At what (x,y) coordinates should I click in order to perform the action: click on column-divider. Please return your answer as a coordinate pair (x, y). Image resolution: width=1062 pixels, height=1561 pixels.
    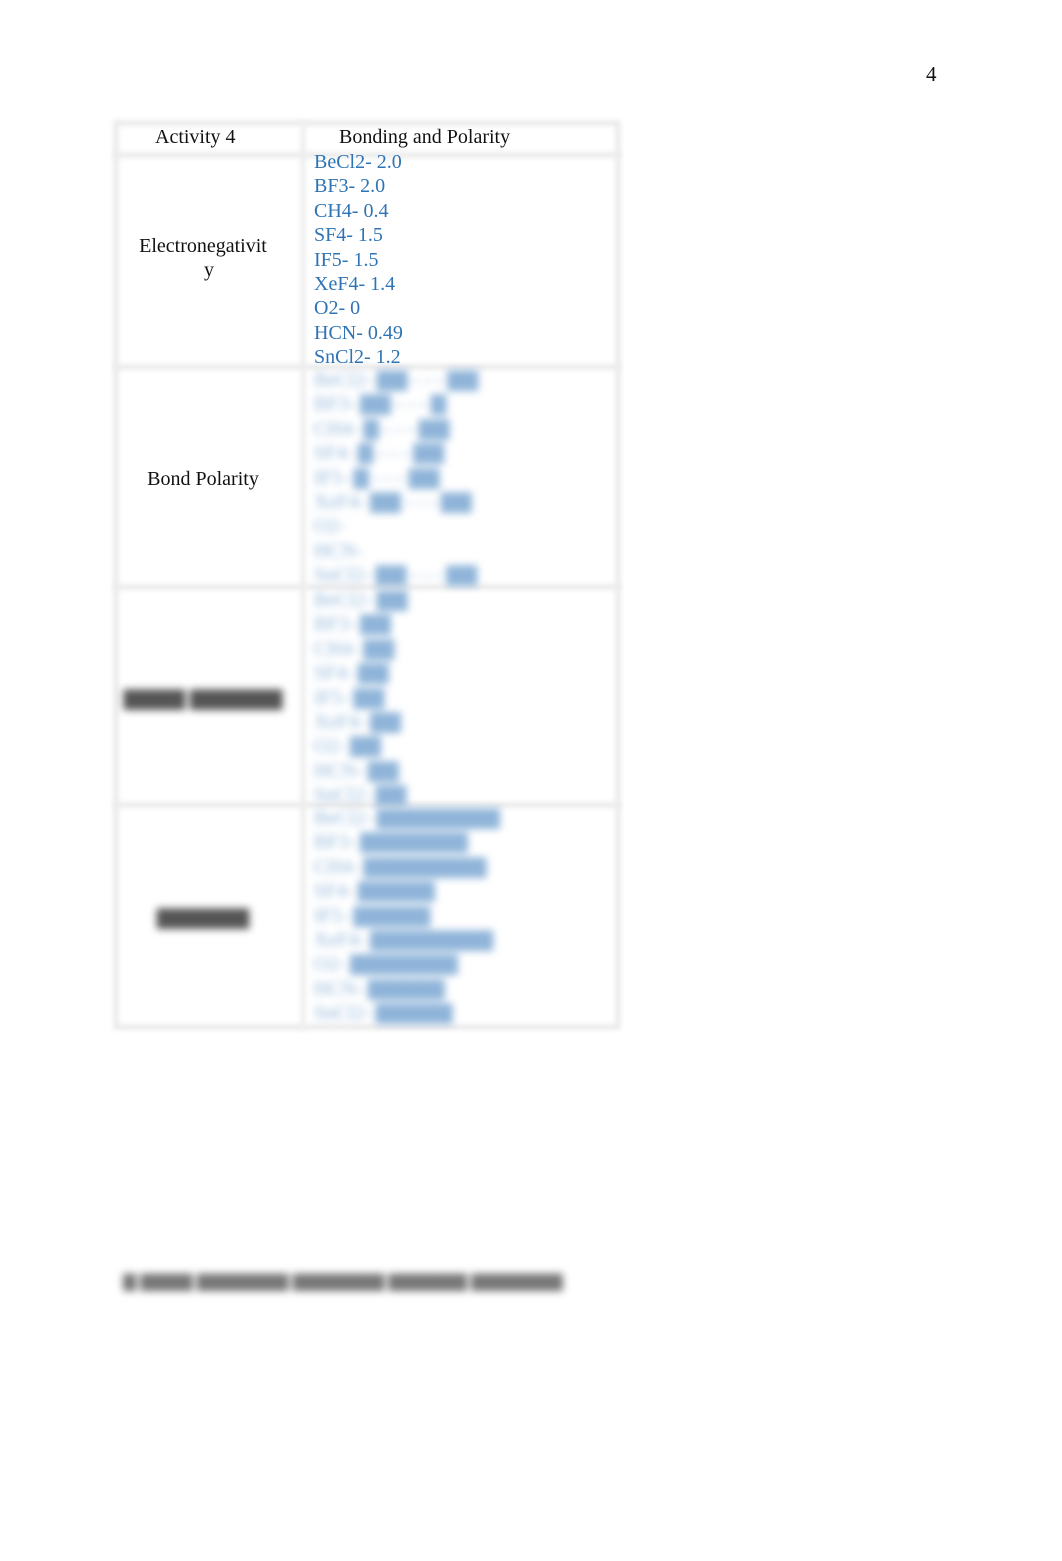
    Looking at the image, I should click on (303, 575).